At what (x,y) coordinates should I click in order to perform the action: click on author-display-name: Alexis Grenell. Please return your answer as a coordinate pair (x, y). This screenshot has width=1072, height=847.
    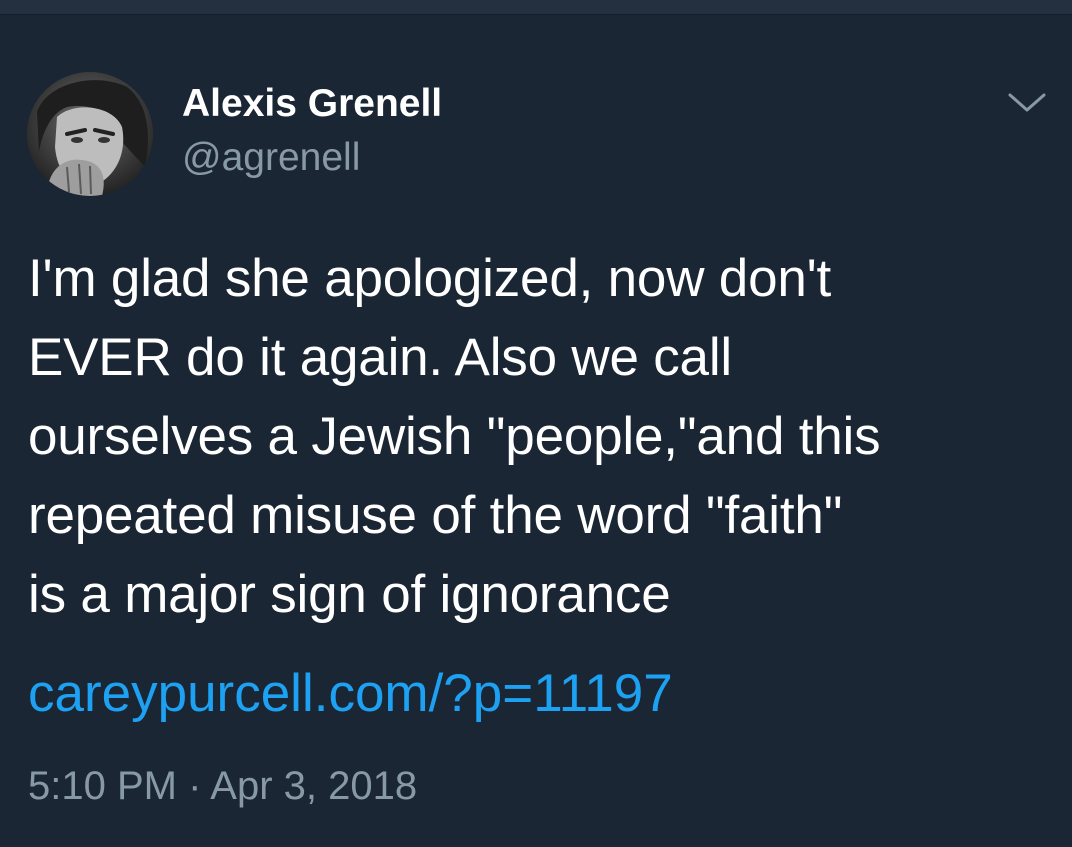
    Looking at the image, I should click on (312, 104).